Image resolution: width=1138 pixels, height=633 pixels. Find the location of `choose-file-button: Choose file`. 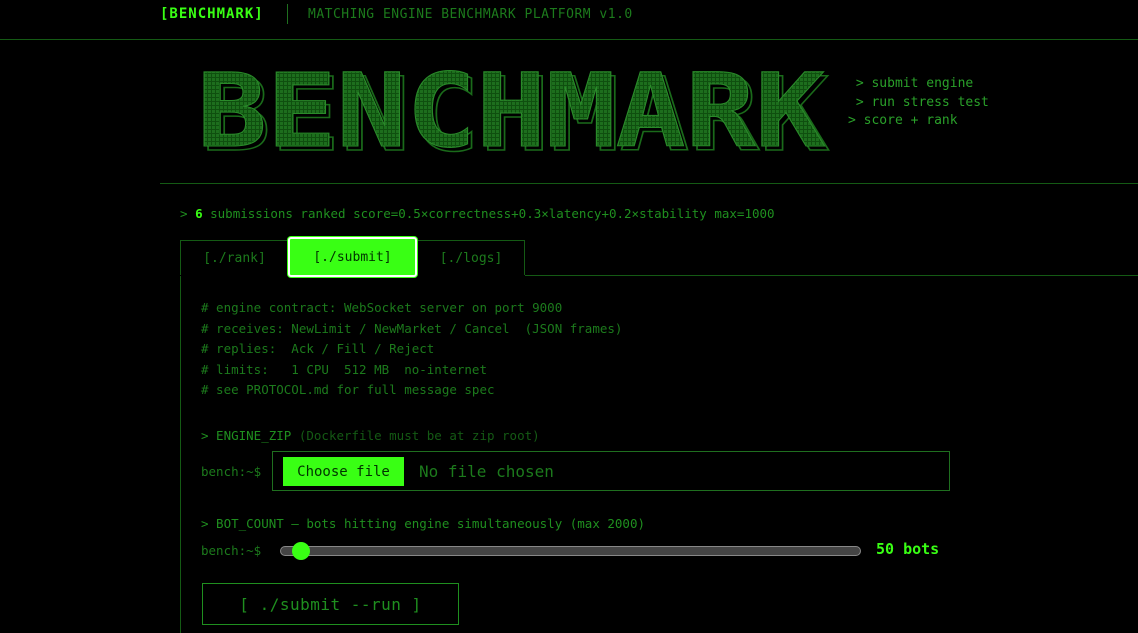

choose-file-button: Choose file is located at coordinates (343, 471).